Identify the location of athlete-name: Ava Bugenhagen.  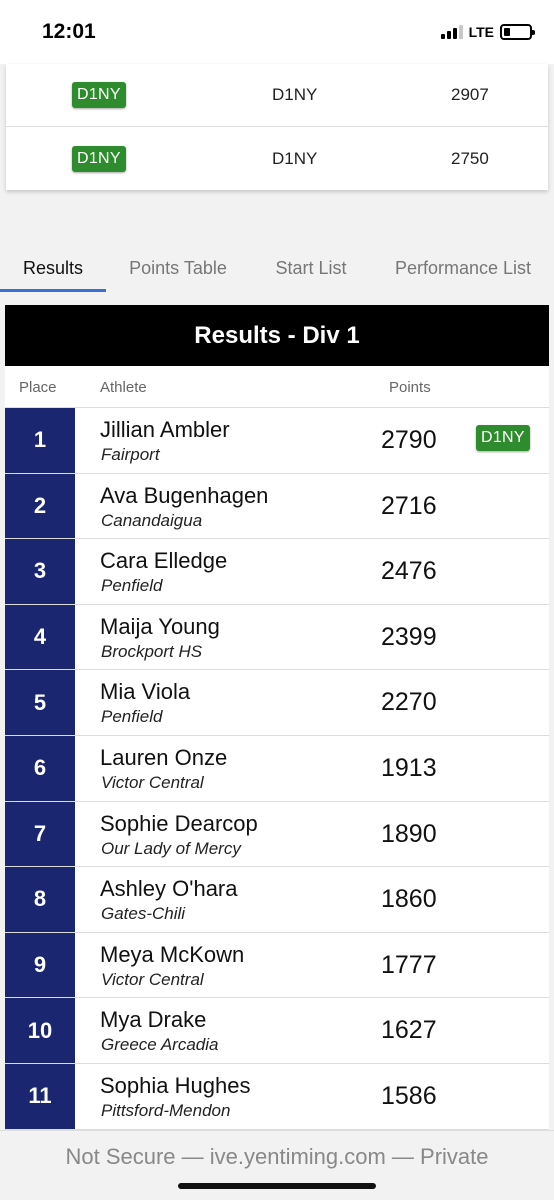
(184, 496).